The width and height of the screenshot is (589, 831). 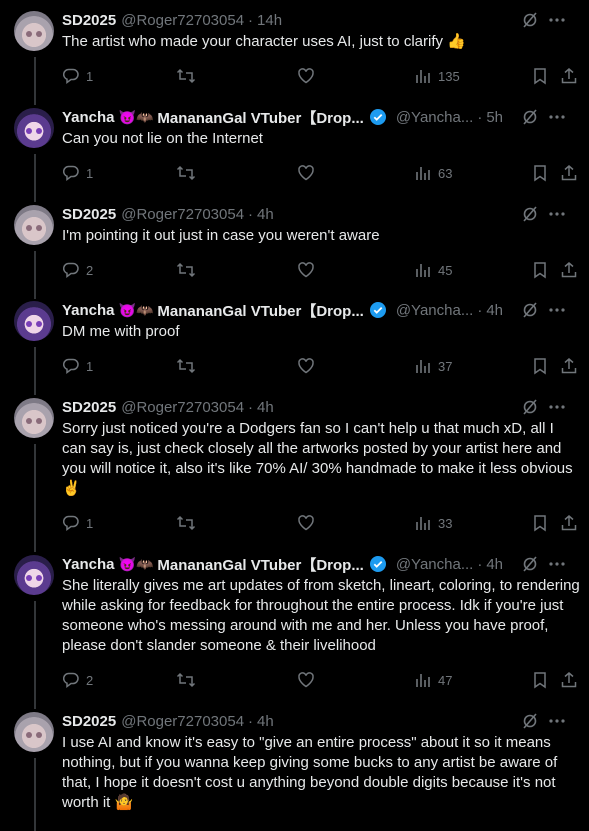 I want to click on tweet-actions: 1 33, so click(x=320, y=524).